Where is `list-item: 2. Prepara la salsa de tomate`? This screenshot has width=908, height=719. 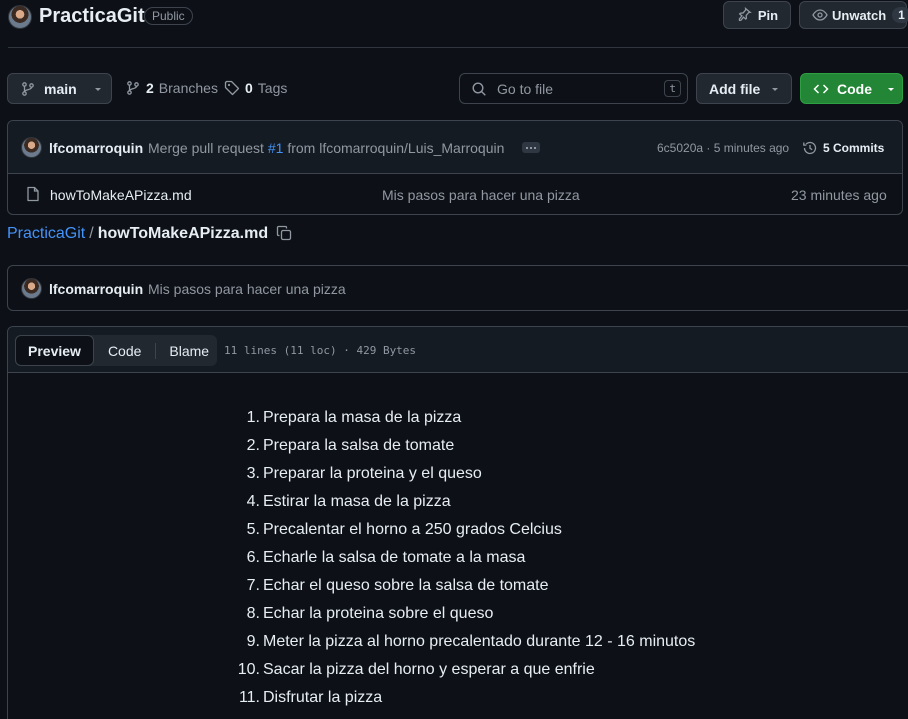
list-item: 2. Prepara la salsa de tomate is located at coordinates (350, 445).